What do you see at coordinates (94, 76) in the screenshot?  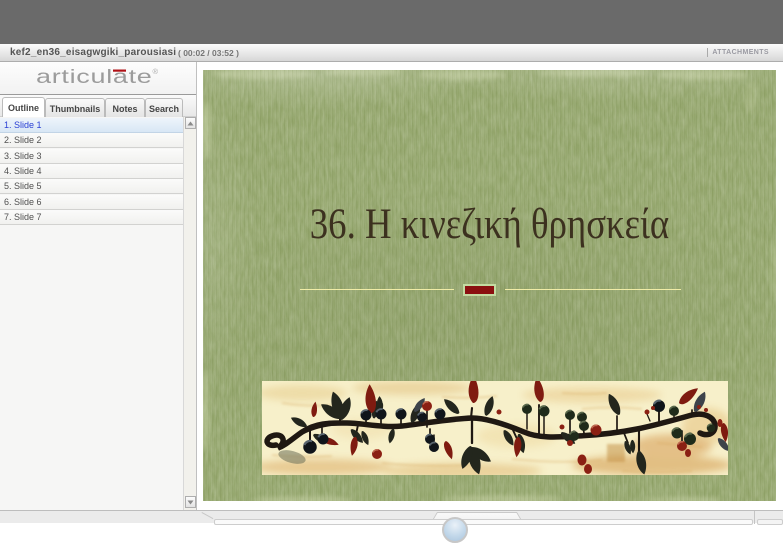 I see `svg-text: articulate` at bounding box center [94, 76].